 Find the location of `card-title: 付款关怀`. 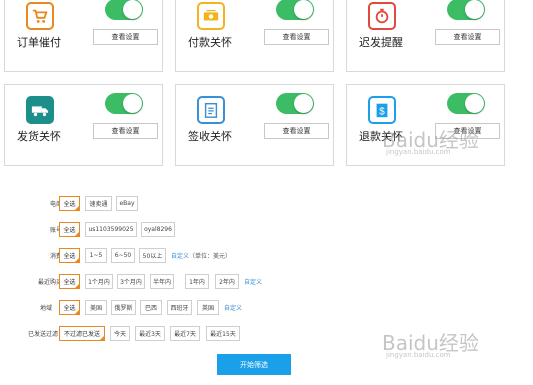

card-title: 付款关怀 is located at coordinates (210, 42).